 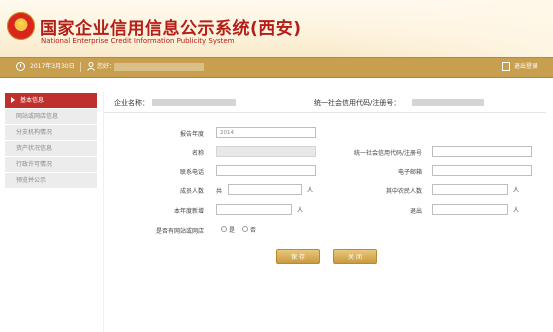 I want to click on logout-link: 退出登录, so click(x=526, y=67).